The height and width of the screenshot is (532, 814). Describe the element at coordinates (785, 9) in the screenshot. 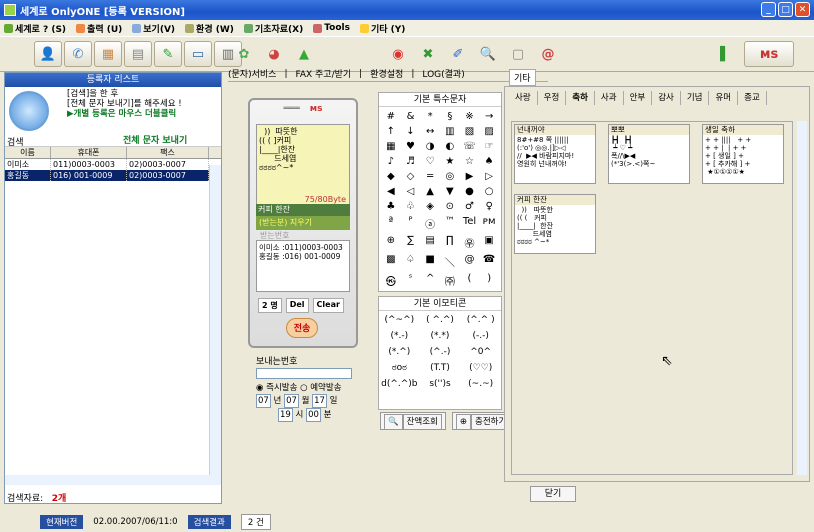

I see `maximize-button: □` at that location.